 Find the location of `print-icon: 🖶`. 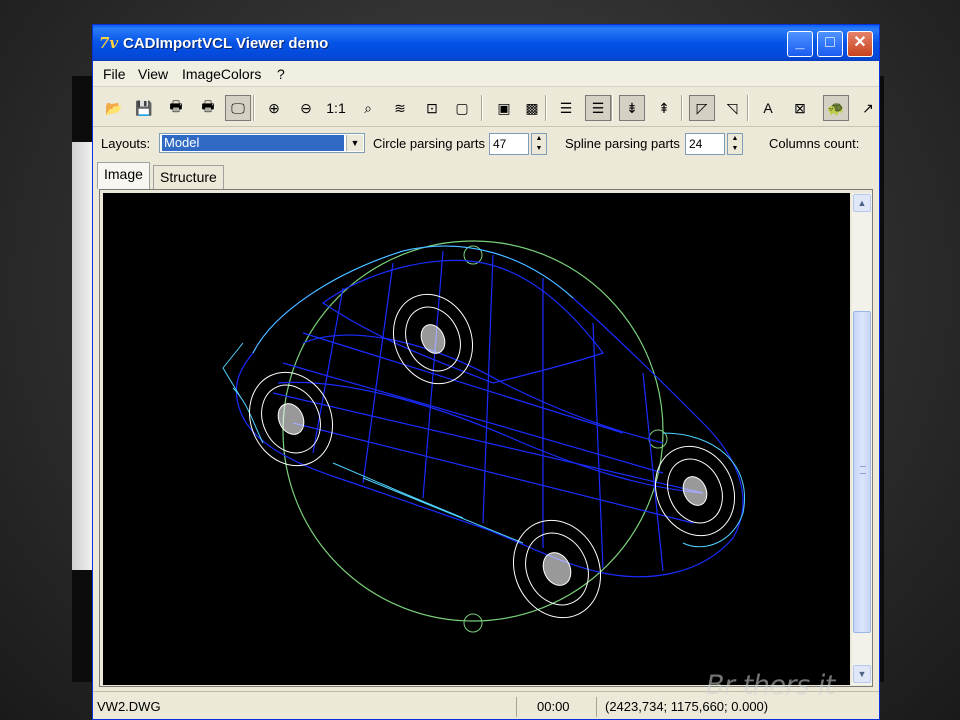

print-icon: 🖶 is located at coordinates (176, 108).